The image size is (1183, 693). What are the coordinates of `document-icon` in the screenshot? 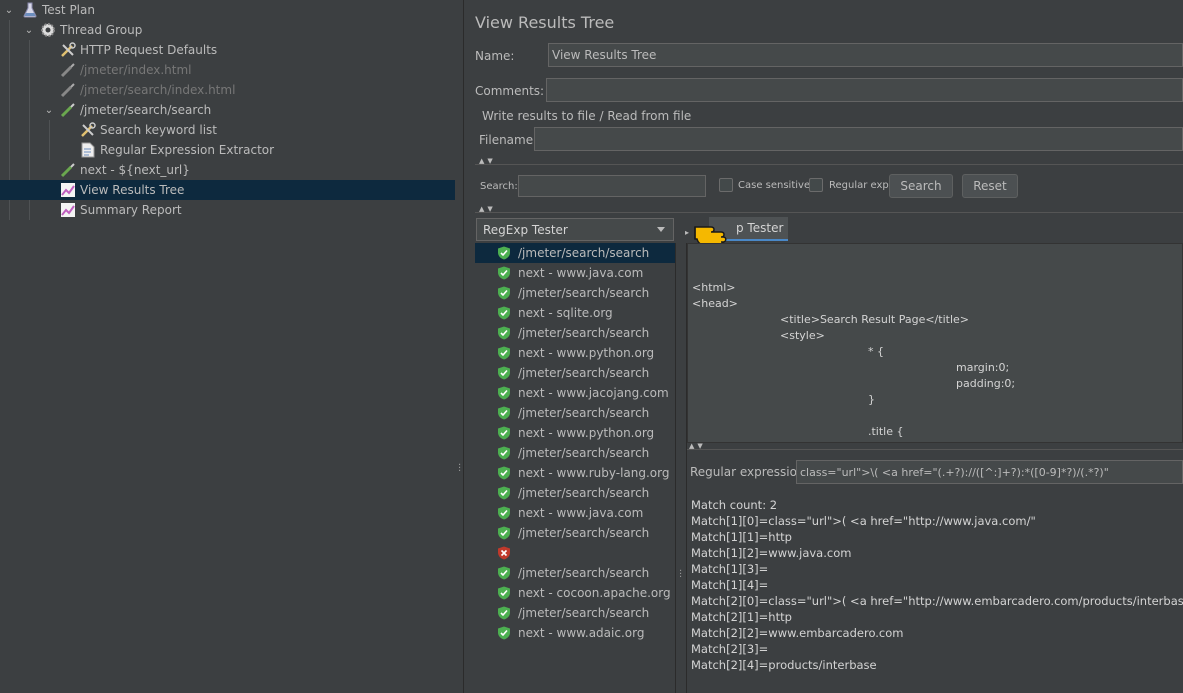 It's located at (88, 150).